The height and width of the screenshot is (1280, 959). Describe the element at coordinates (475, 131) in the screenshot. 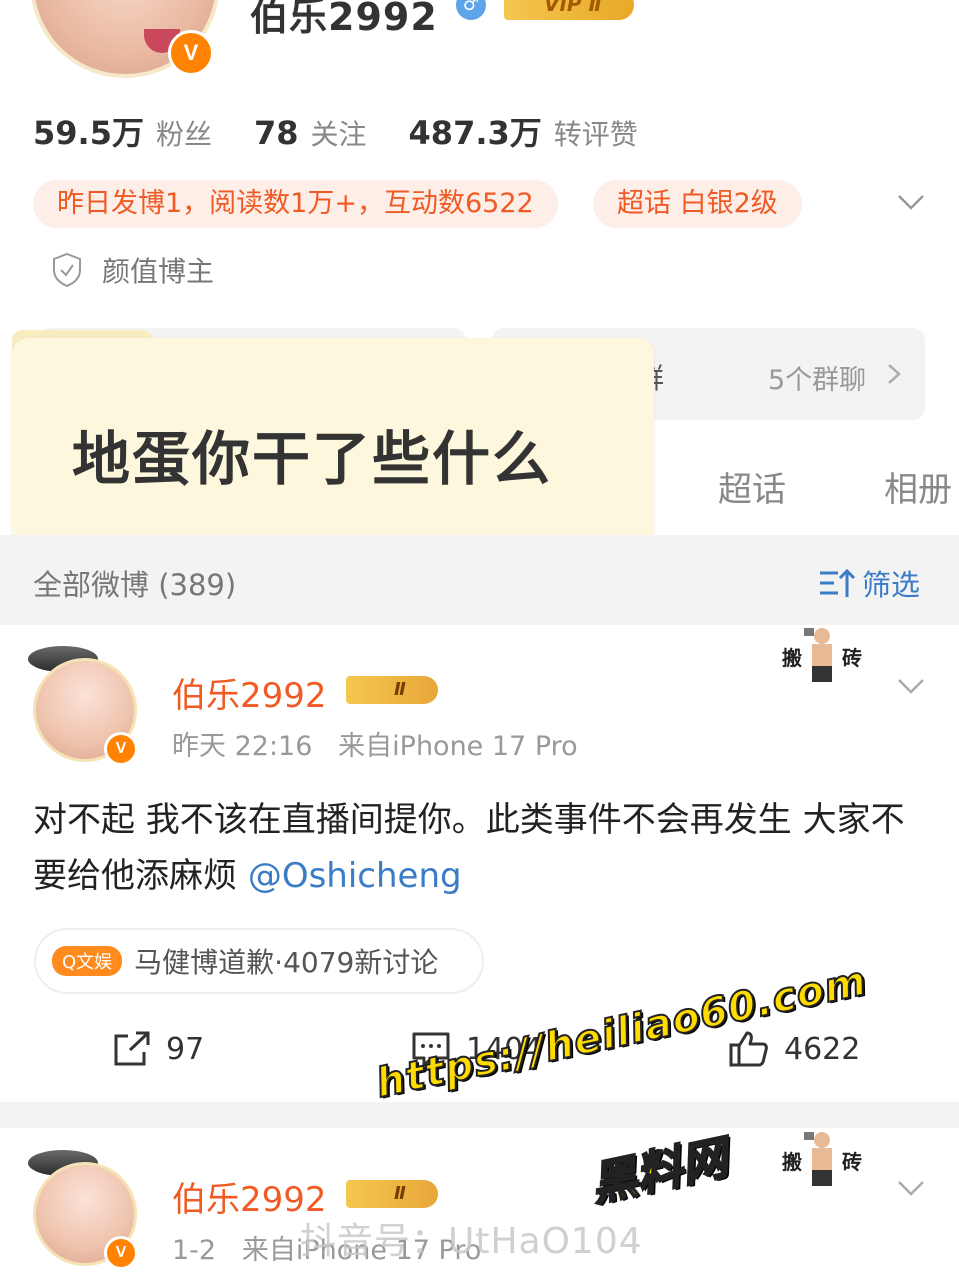

I see `engagement-count: 487.3万` at that location.